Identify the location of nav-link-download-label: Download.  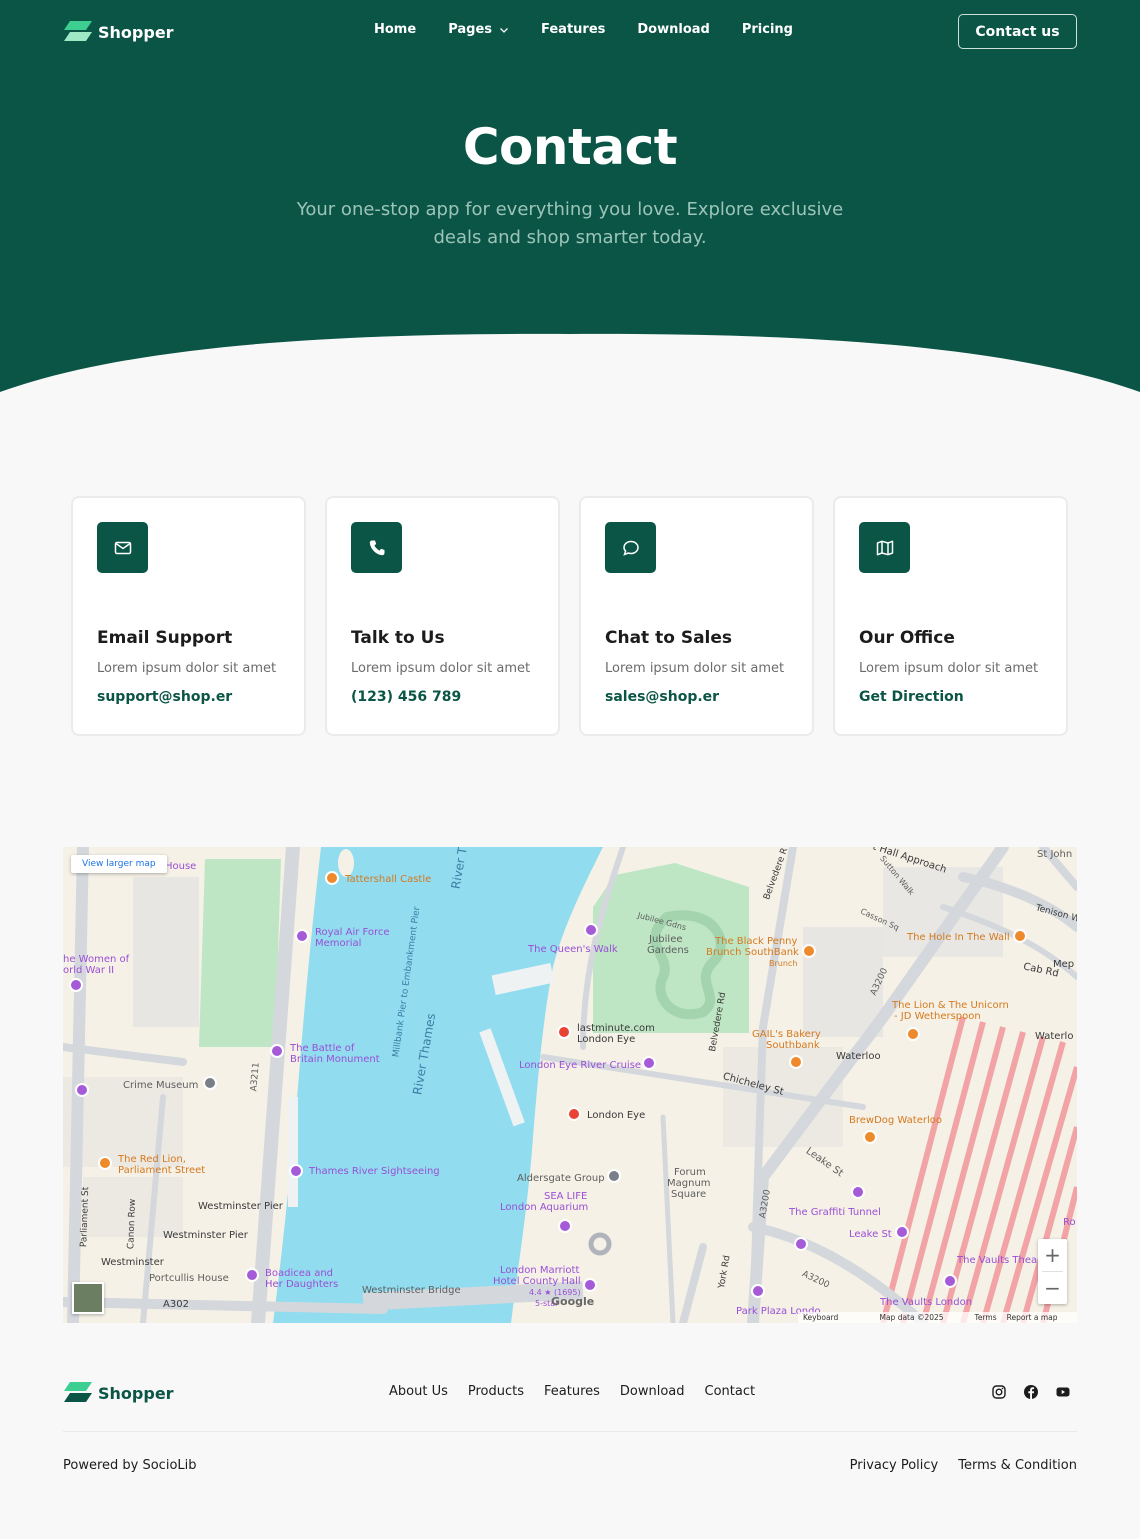
(673, 29).